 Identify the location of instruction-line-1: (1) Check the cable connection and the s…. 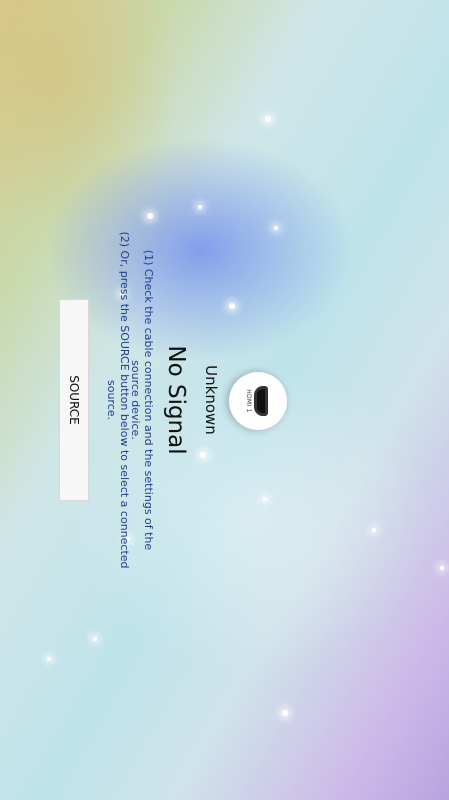
(142, 400).